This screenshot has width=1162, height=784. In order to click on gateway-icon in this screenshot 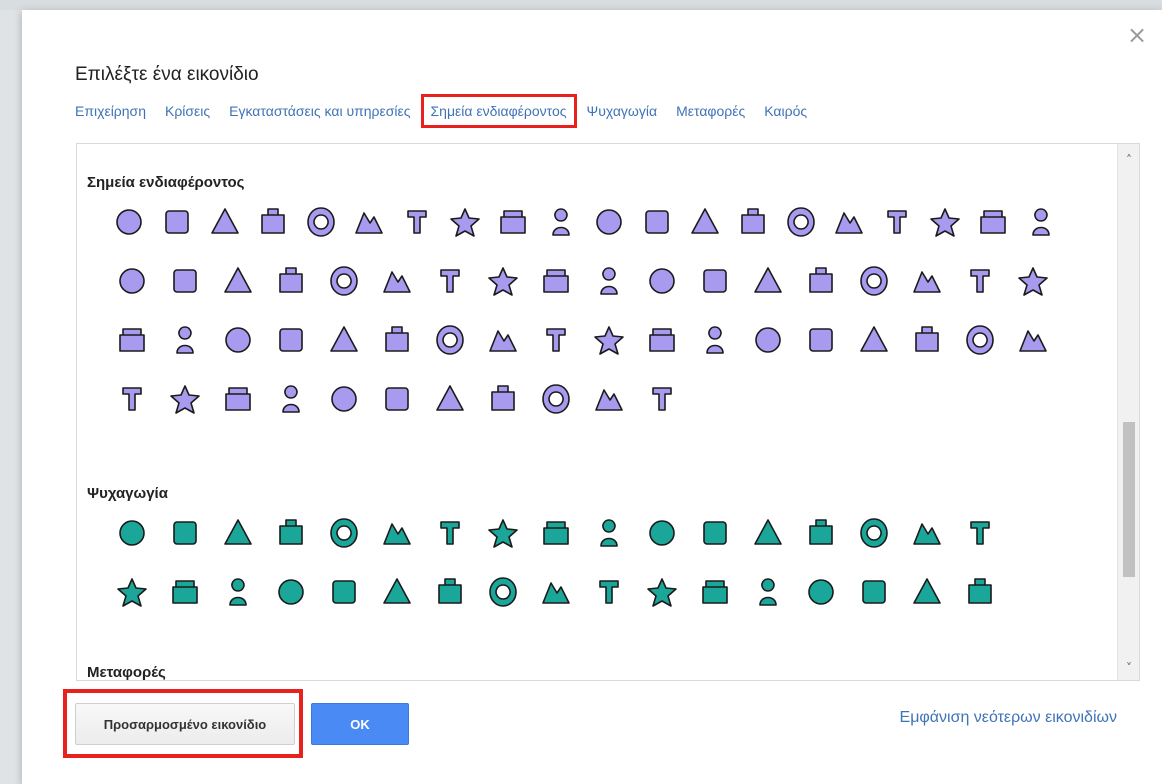, I will do `click(608, 281)`.